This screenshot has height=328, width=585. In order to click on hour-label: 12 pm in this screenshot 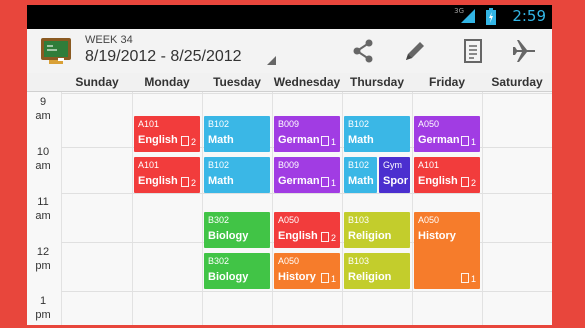, I will do `click(43, 259)`.